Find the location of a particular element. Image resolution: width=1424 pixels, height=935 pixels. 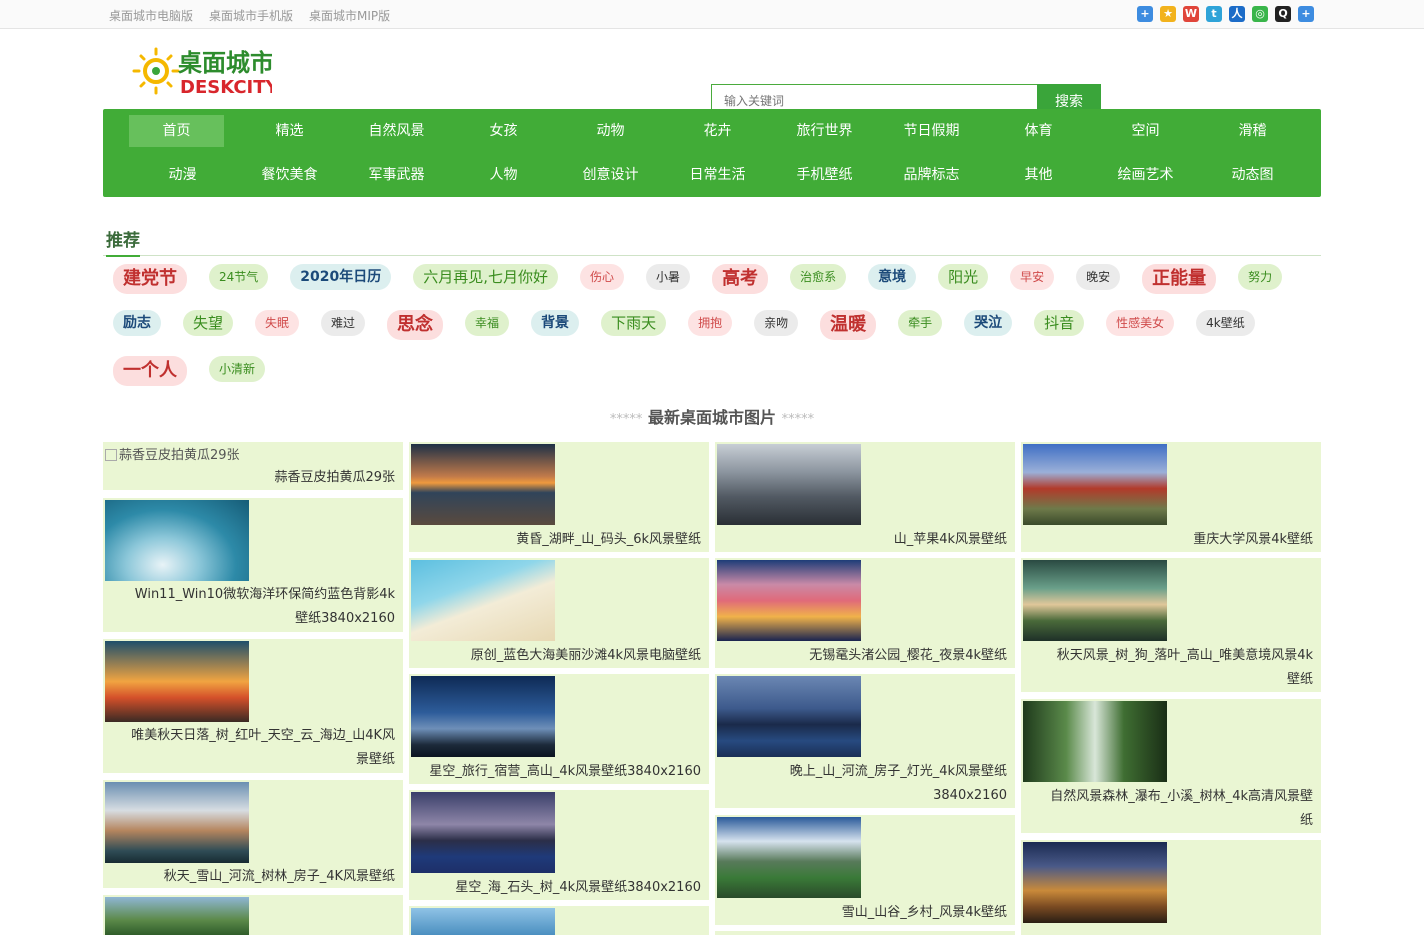

wallpaper-card: 原创_蓝色大海美丽沙滩4k风景电脑壁纸 is located at coordinates (559, 613).